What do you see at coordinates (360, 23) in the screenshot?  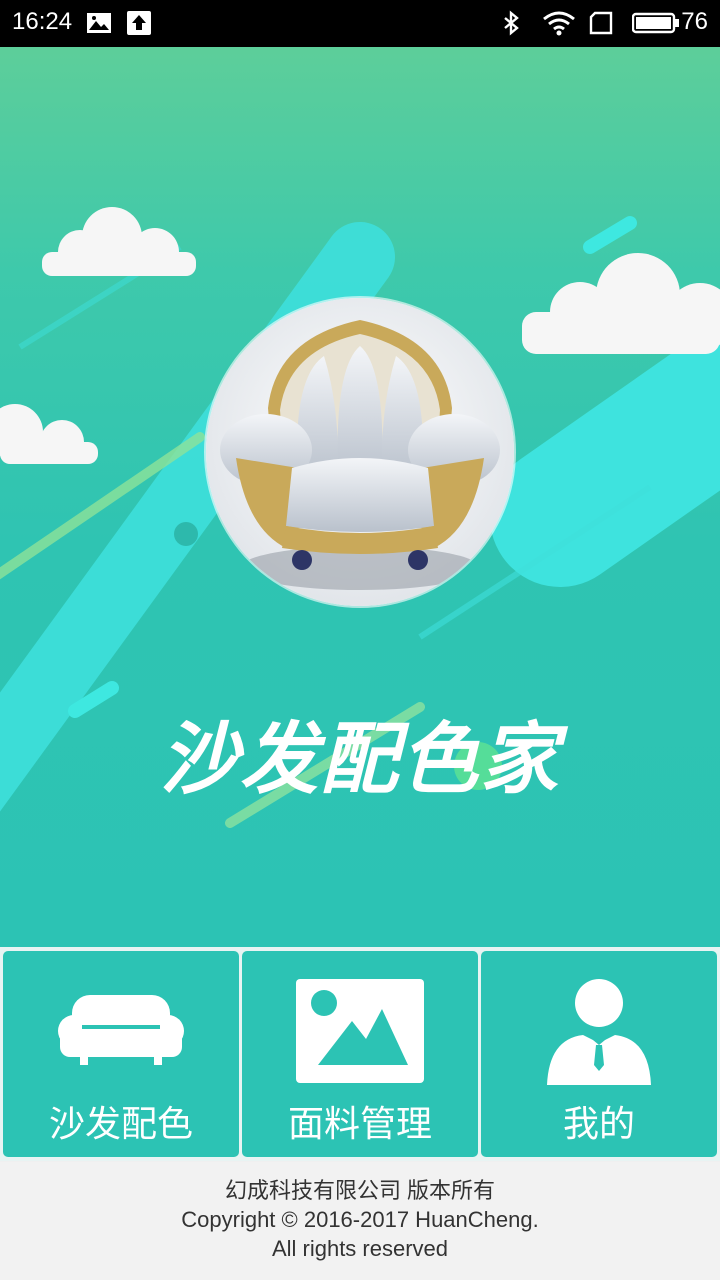 I see `status-bar: 16:24 76` at bounding box center [360, 23].